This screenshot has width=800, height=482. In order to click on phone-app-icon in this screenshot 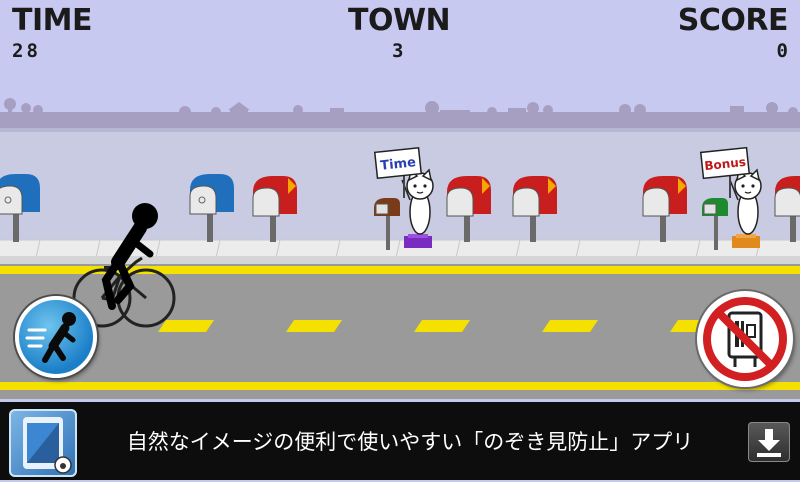, I will do `click(47, 445)`.